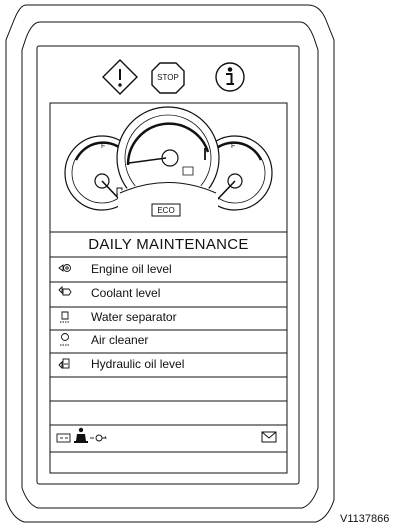 The height and width of the screenshot is (528, 402). What do you see at coordinates (65, 290) in the screenshot?
I see `coolant-icon` at bounding box center [65, 290].